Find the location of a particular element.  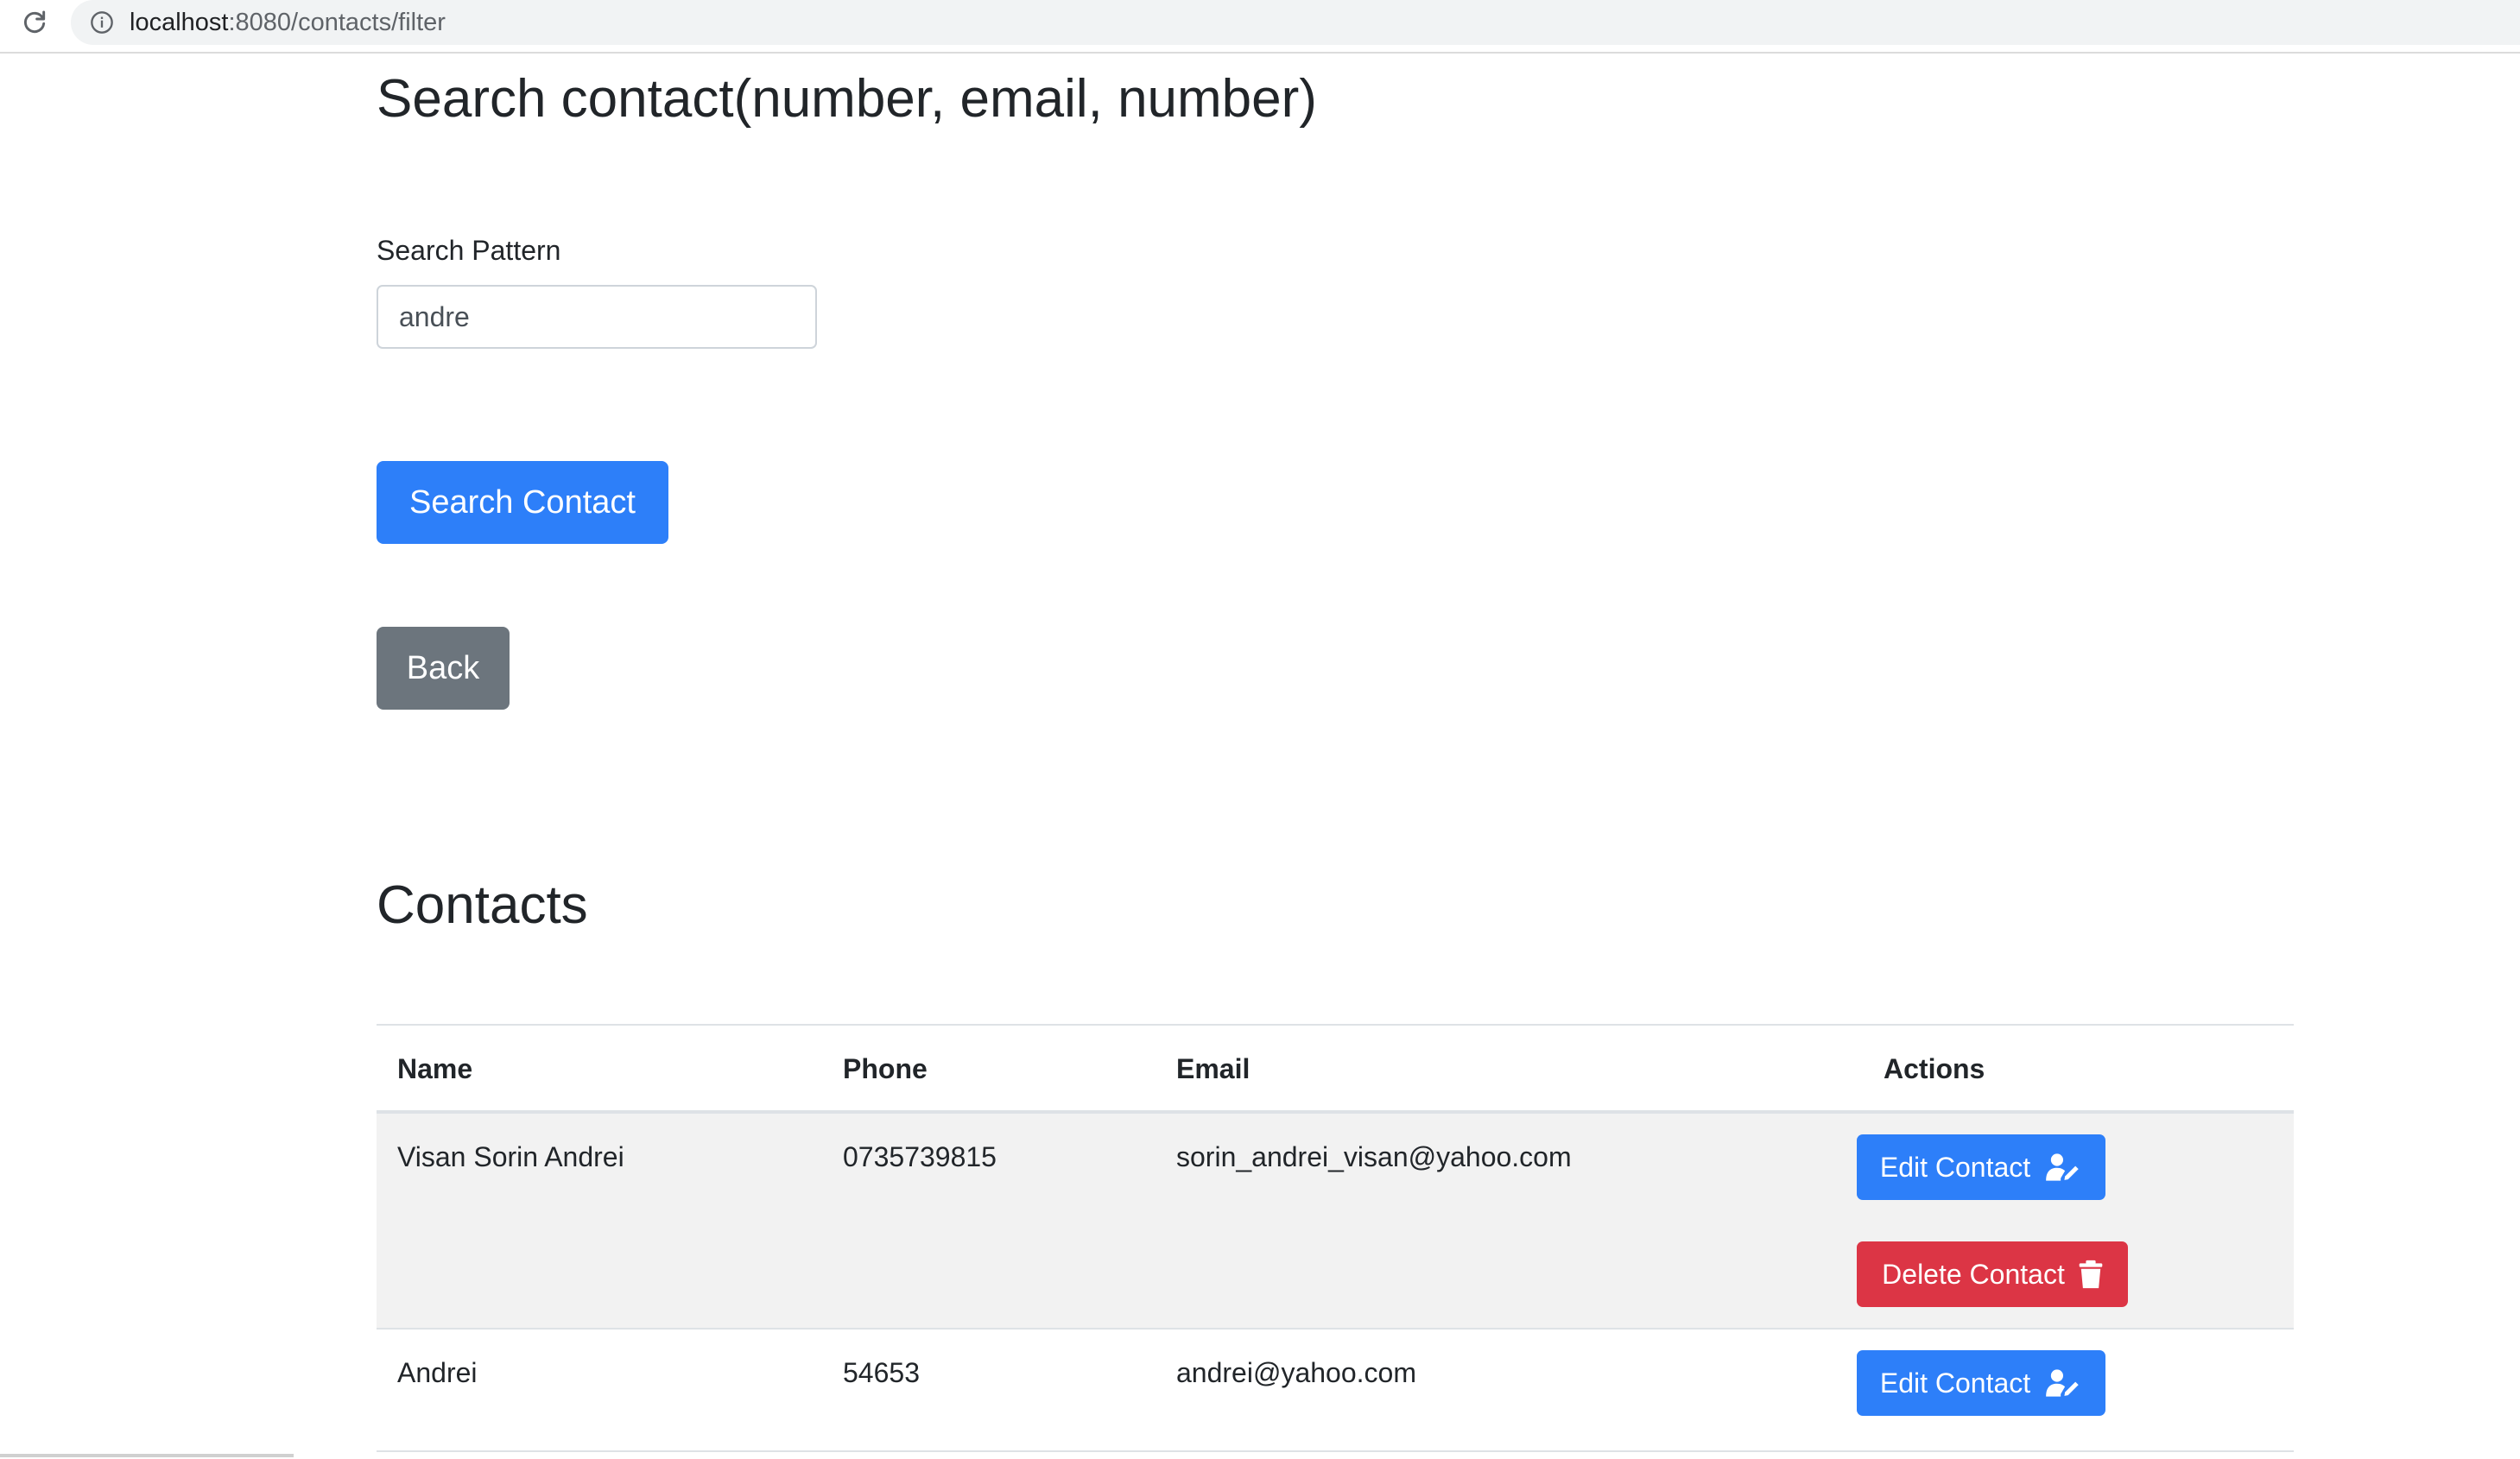

delete-contact-label: Delete Contact is located at coordinates (1973, 1274).